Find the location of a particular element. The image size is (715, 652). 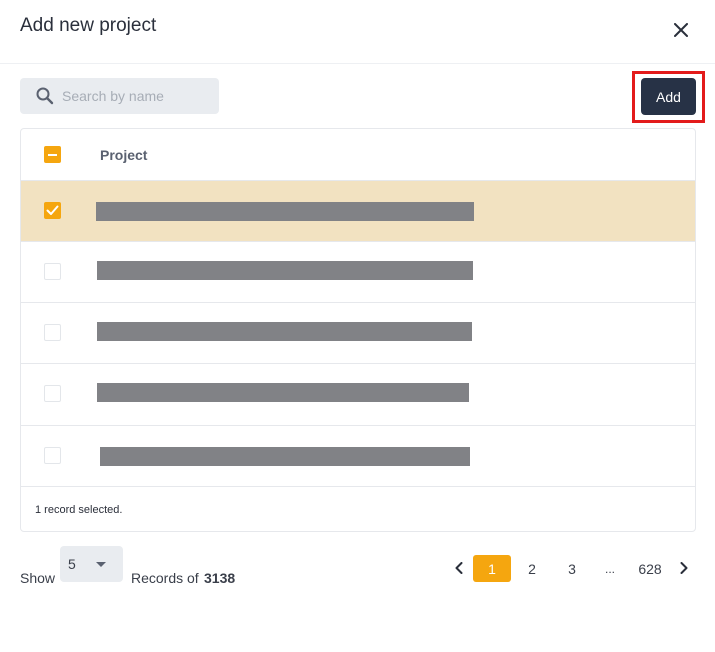

add-button: Add is located at coordinates (668, 96).